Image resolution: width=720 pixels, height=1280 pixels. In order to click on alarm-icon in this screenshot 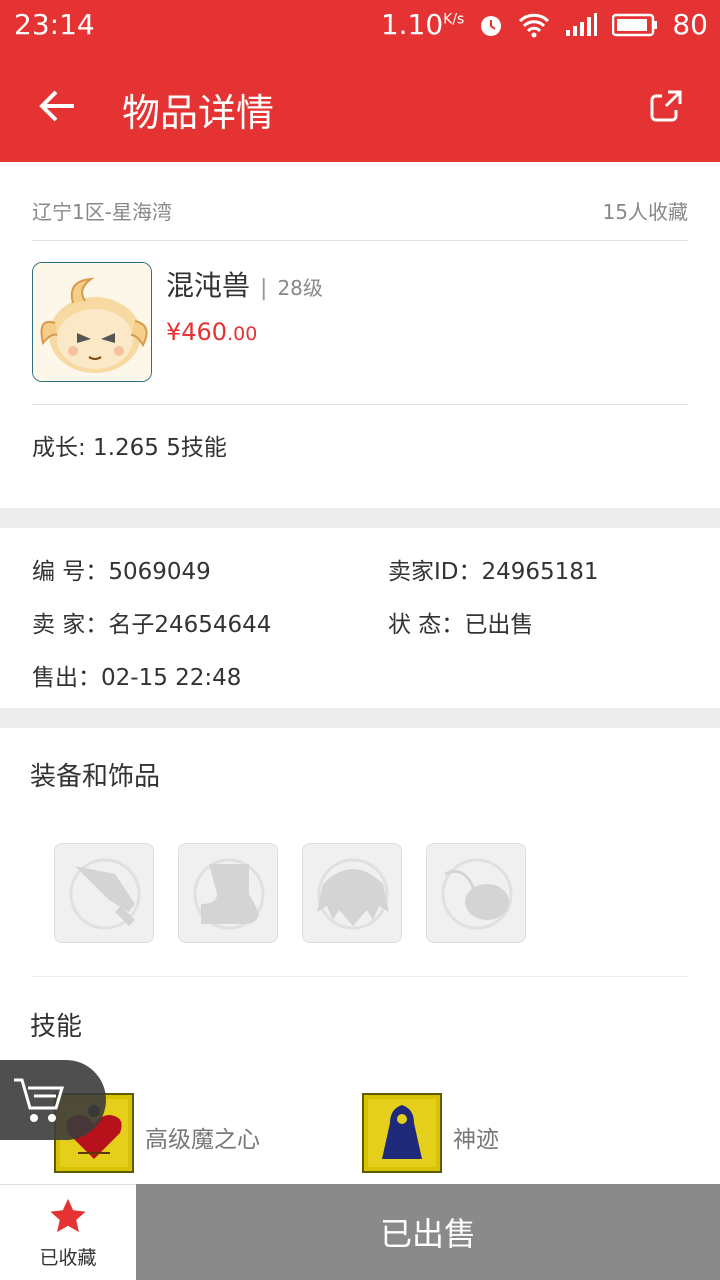, I will do `click(491, 25)`.